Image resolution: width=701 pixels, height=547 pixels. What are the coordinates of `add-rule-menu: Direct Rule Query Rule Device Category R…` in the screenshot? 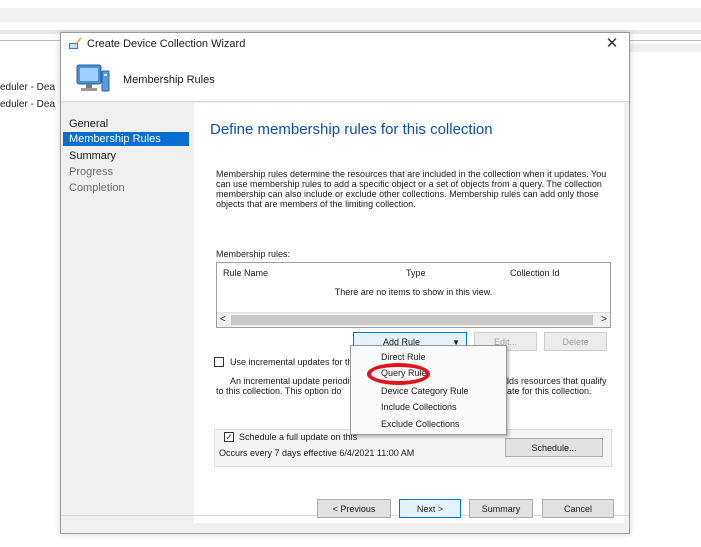 It's located at (428, 390).